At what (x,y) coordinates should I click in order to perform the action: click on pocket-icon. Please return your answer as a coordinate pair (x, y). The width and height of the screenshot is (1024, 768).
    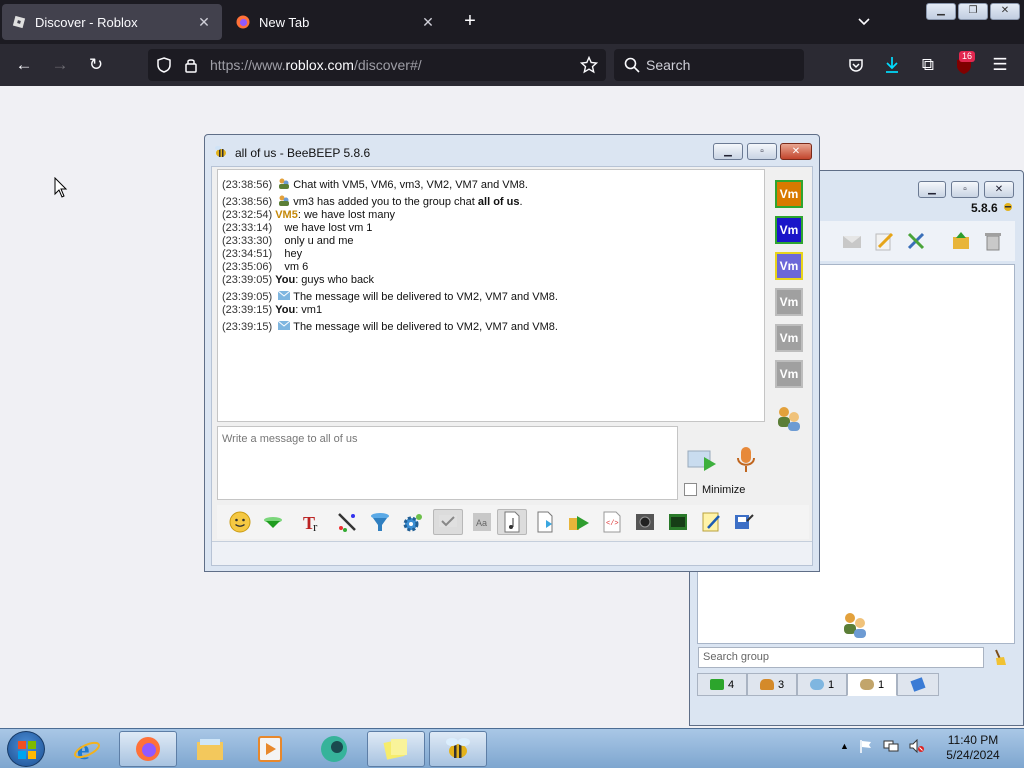
    Looking at the image, I should click on (856, 65).